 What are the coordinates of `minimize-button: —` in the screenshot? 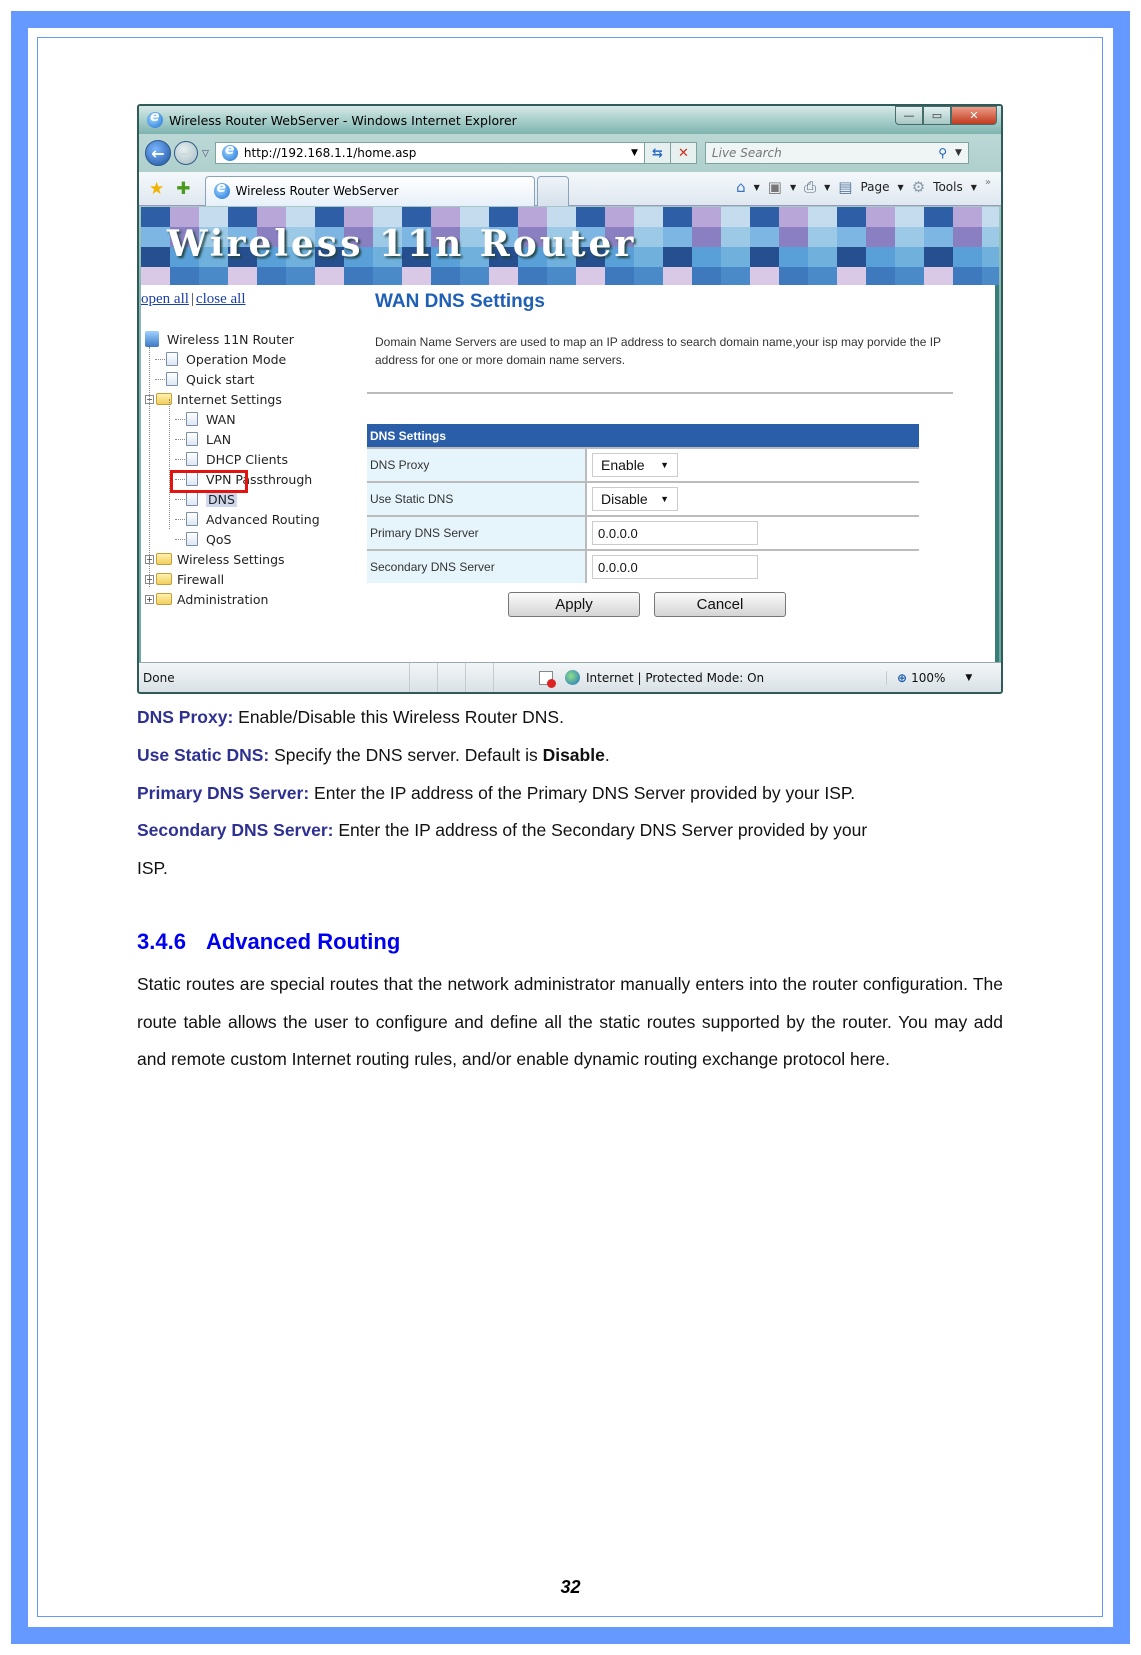 It's located at (909, 115).